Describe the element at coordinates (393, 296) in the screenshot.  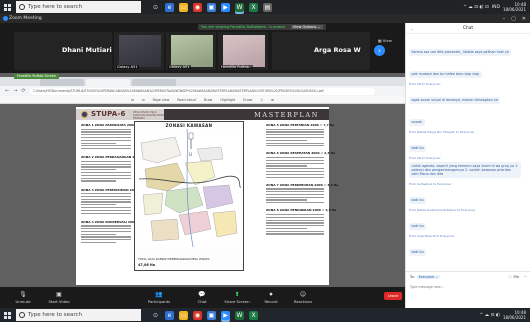
I see `leave-button: Leave` at that location.